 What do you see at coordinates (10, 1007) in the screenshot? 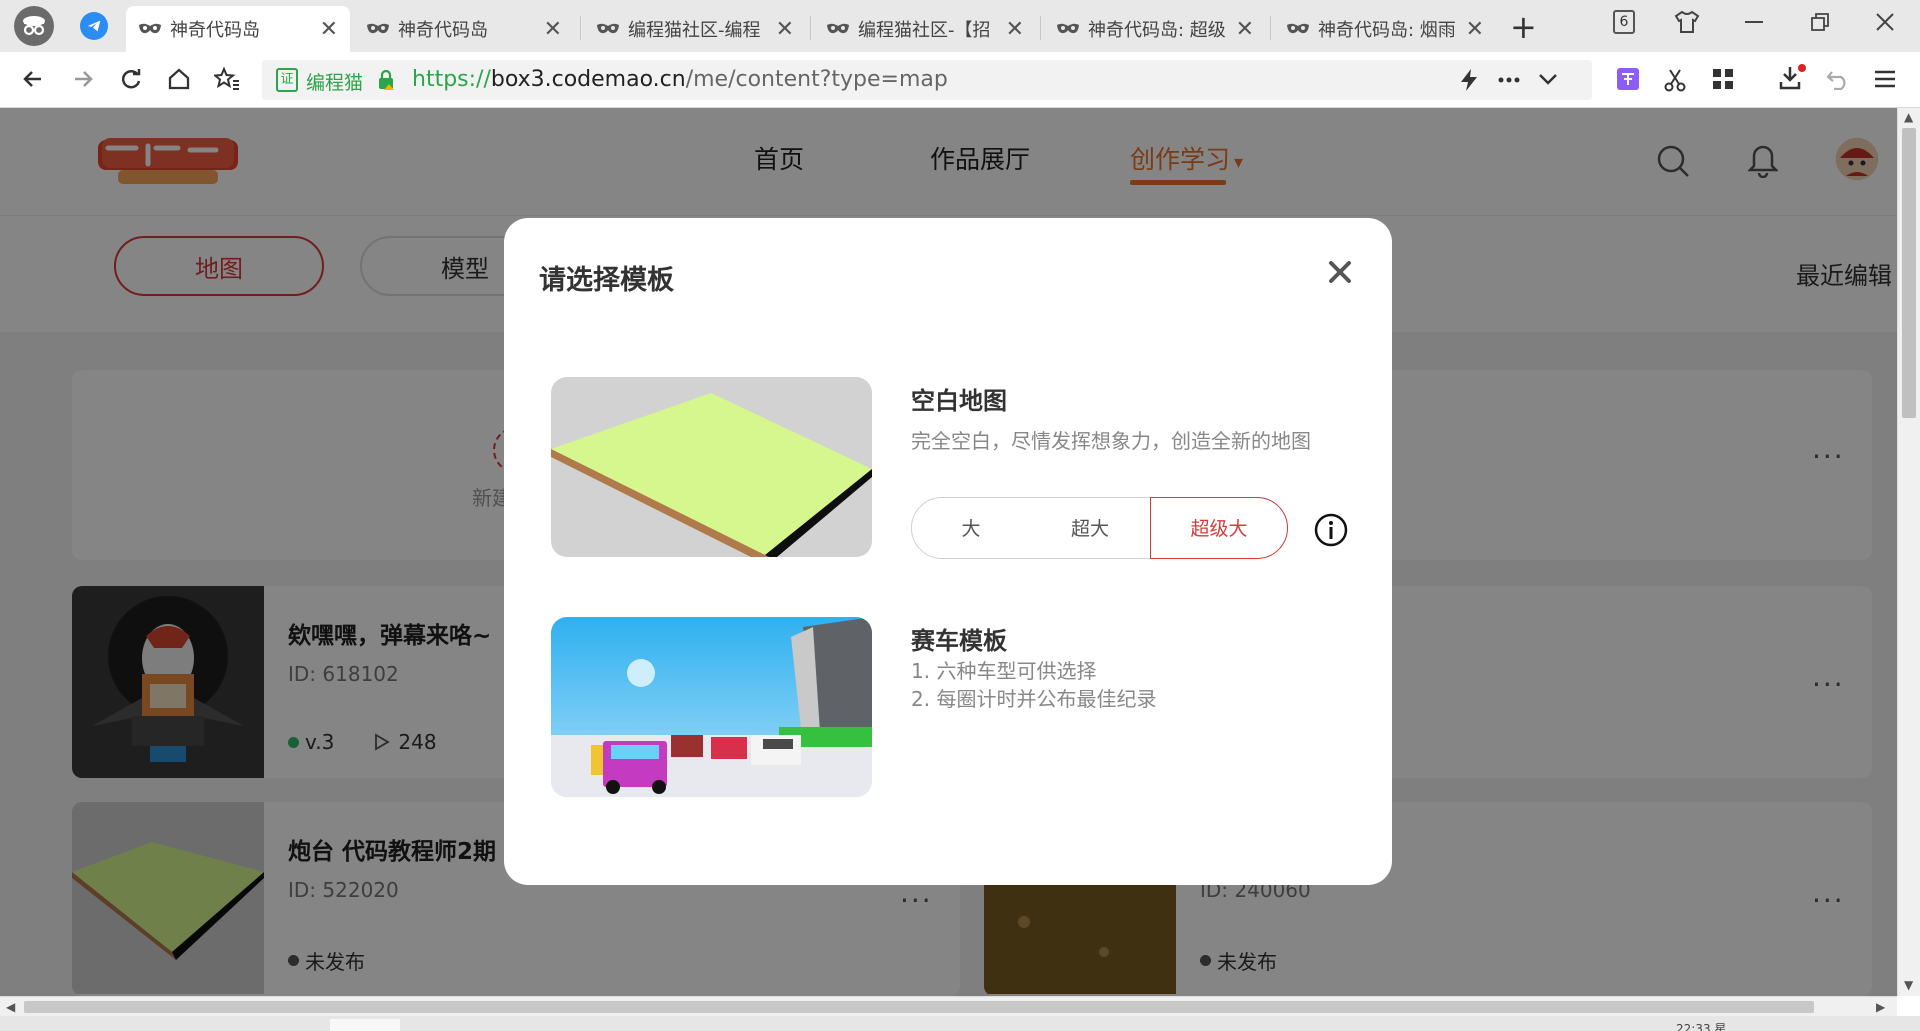
I see `scroll-left-icon: ◀` at bounding box center [10, 1007].